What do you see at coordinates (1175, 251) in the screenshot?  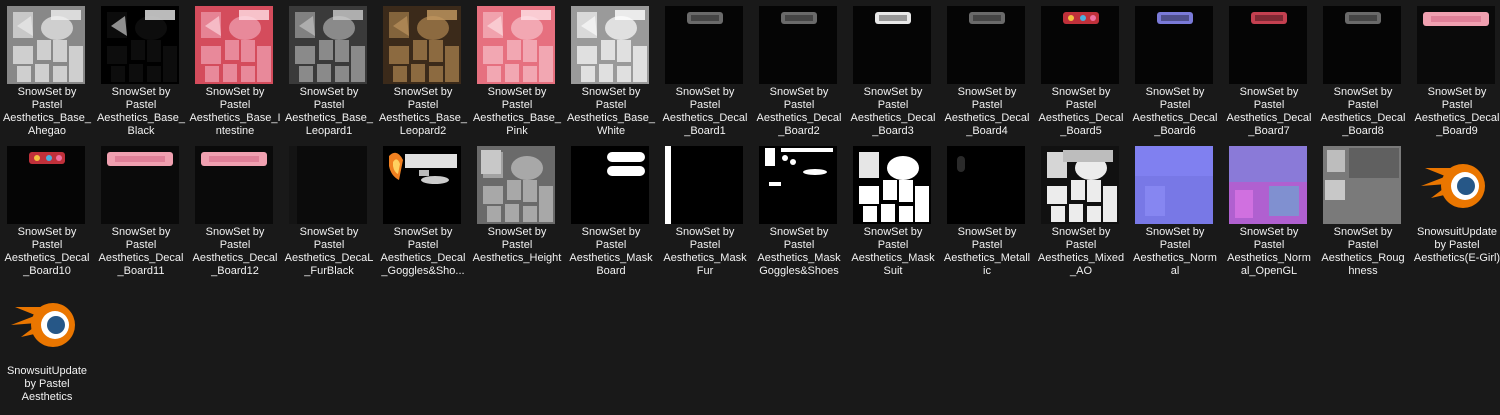 I see `file-name-label: SnowSet by Pastel Aesthetics_Norm al` at bounding box center [1175, 251].